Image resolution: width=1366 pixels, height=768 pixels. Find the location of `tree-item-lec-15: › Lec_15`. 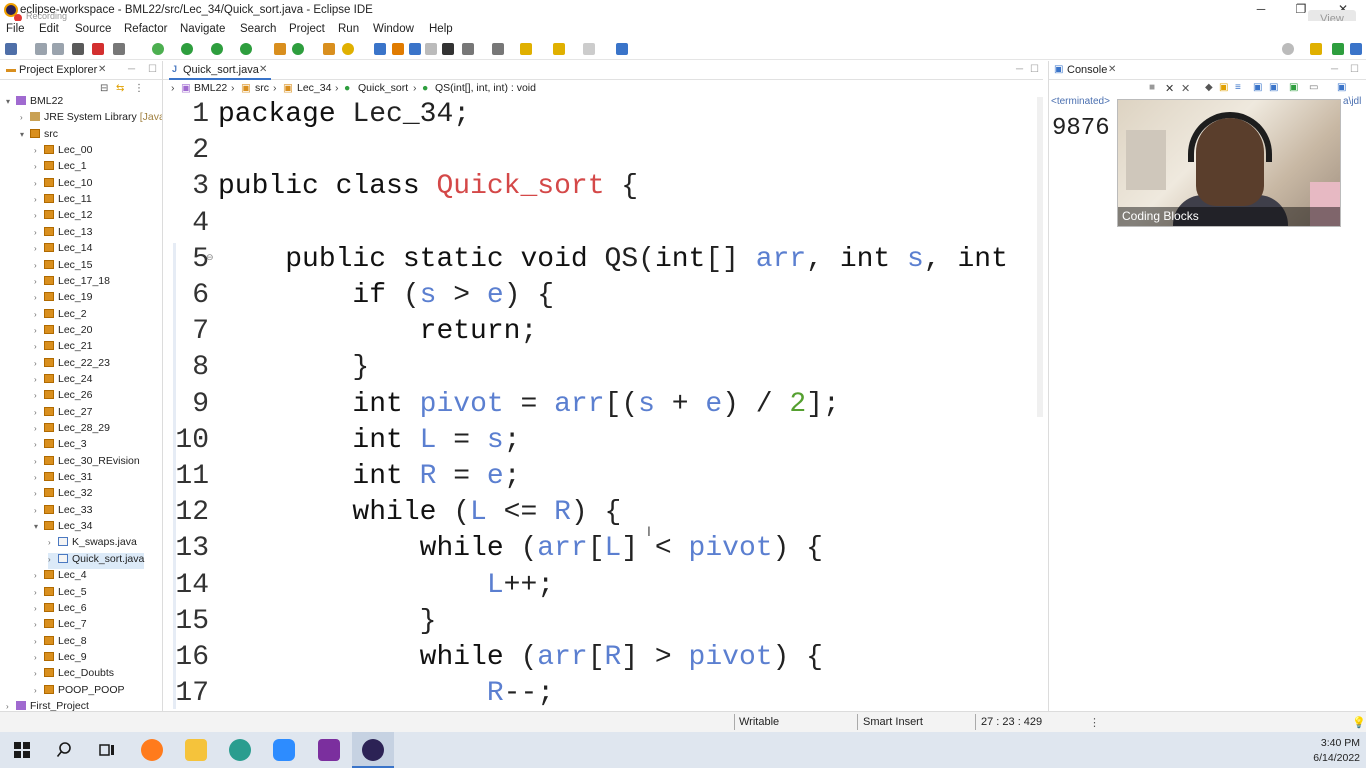

tree-item-lec-15: › Lec_15 is located at coordinates (63, 267).